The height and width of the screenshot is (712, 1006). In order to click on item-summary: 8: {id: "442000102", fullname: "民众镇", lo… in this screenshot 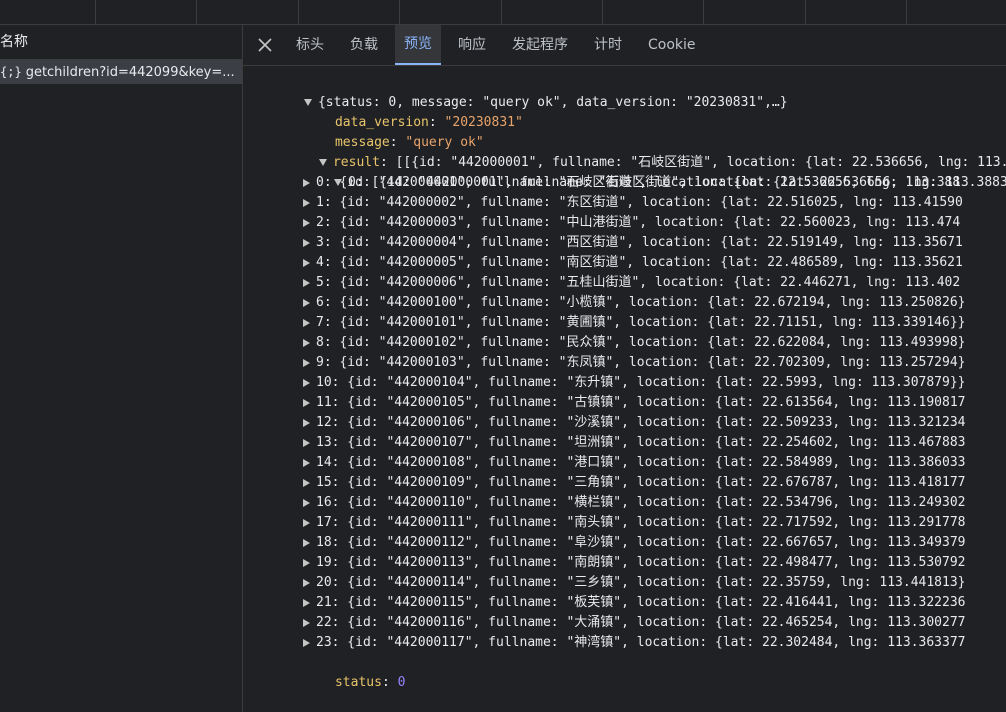, I will do `click(641, 342)`.